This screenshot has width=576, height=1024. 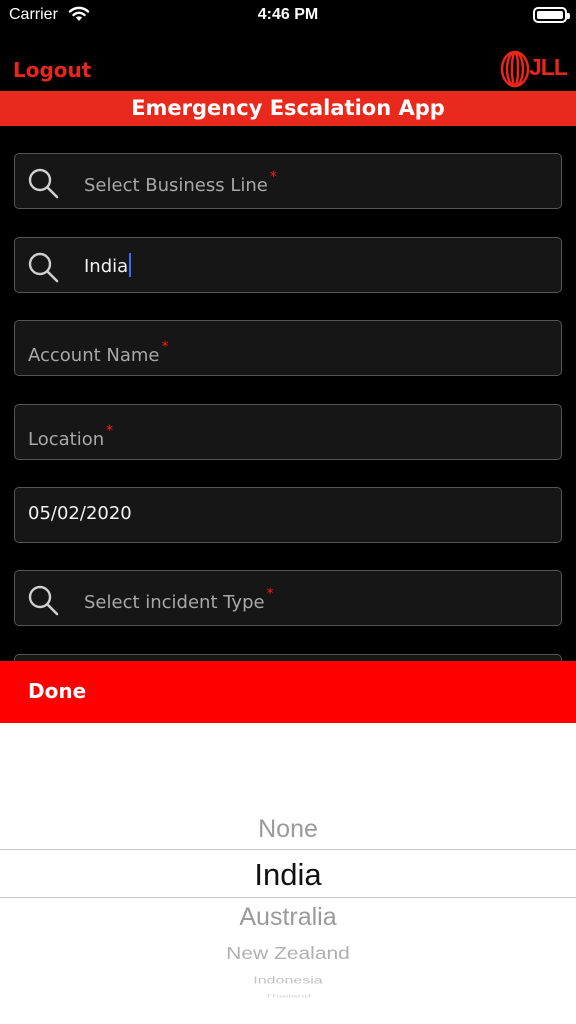 What do you see at coordinates (179, 599) in the screenshot?
I see `incident-type-placeholder: Select incident Type *` at bounding box center [179, 599].